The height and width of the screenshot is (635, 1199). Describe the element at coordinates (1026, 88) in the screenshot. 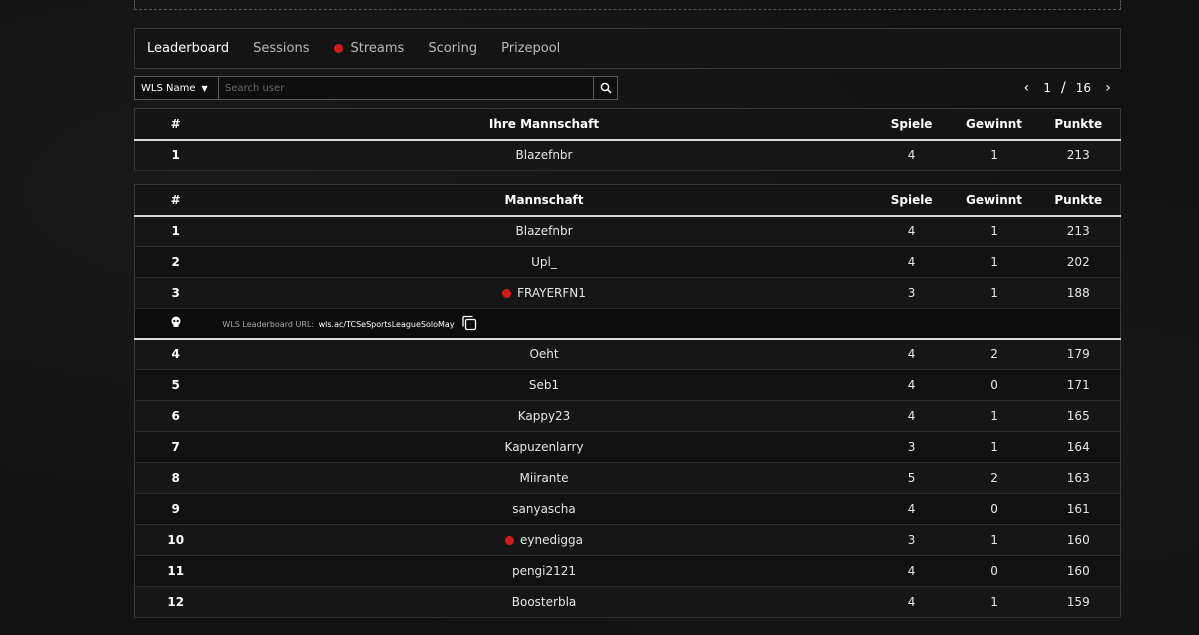

I see `chevron-left-icon: ‹` at that location.